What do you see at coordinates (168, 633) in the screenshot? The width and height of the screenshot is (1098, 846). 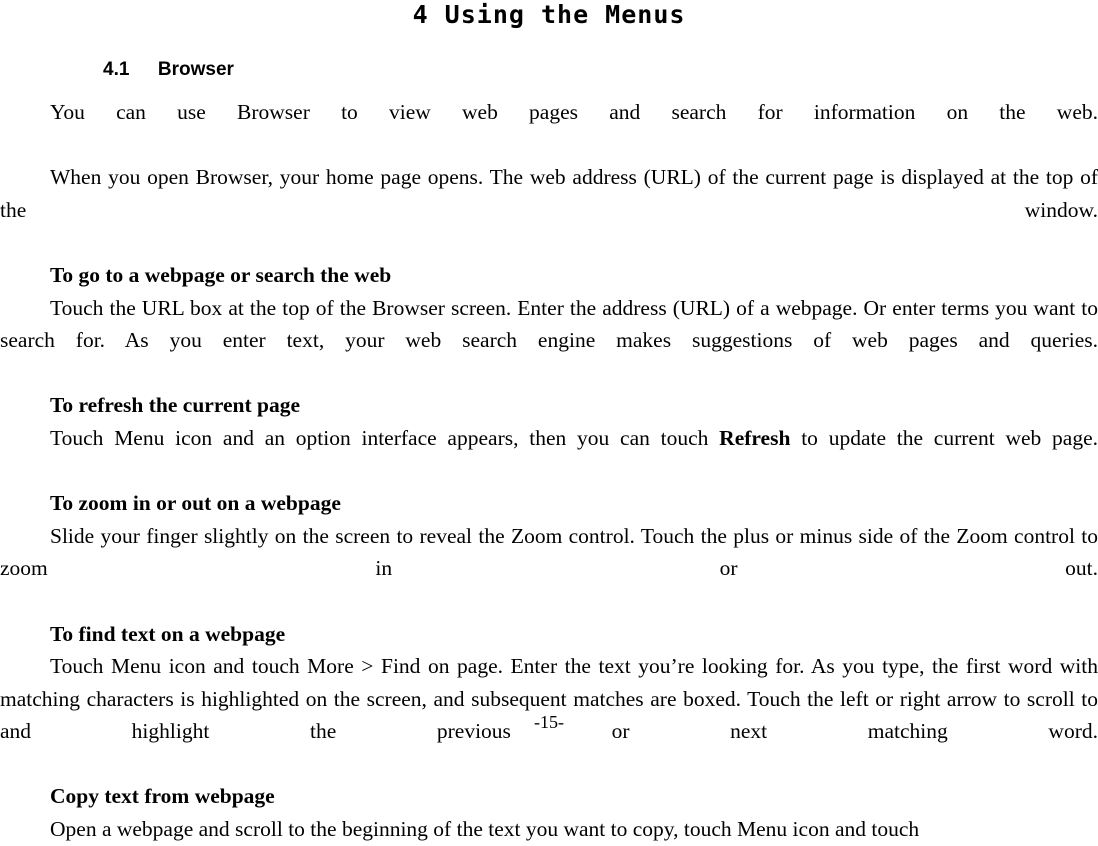 I see `subheading-find-text: To find text on a webpage` at bounding box center [168, 633].